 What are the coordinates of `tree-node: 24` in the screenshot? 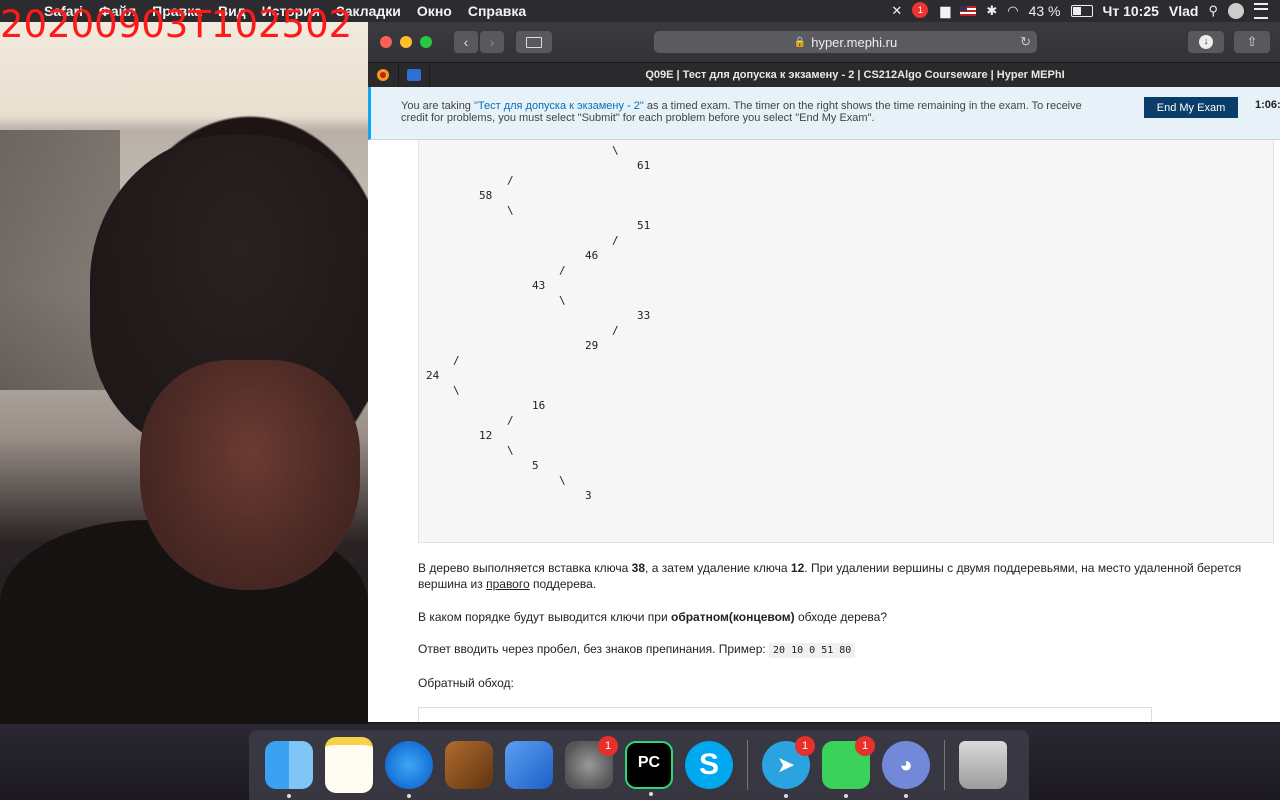 It's located at (433, 375).